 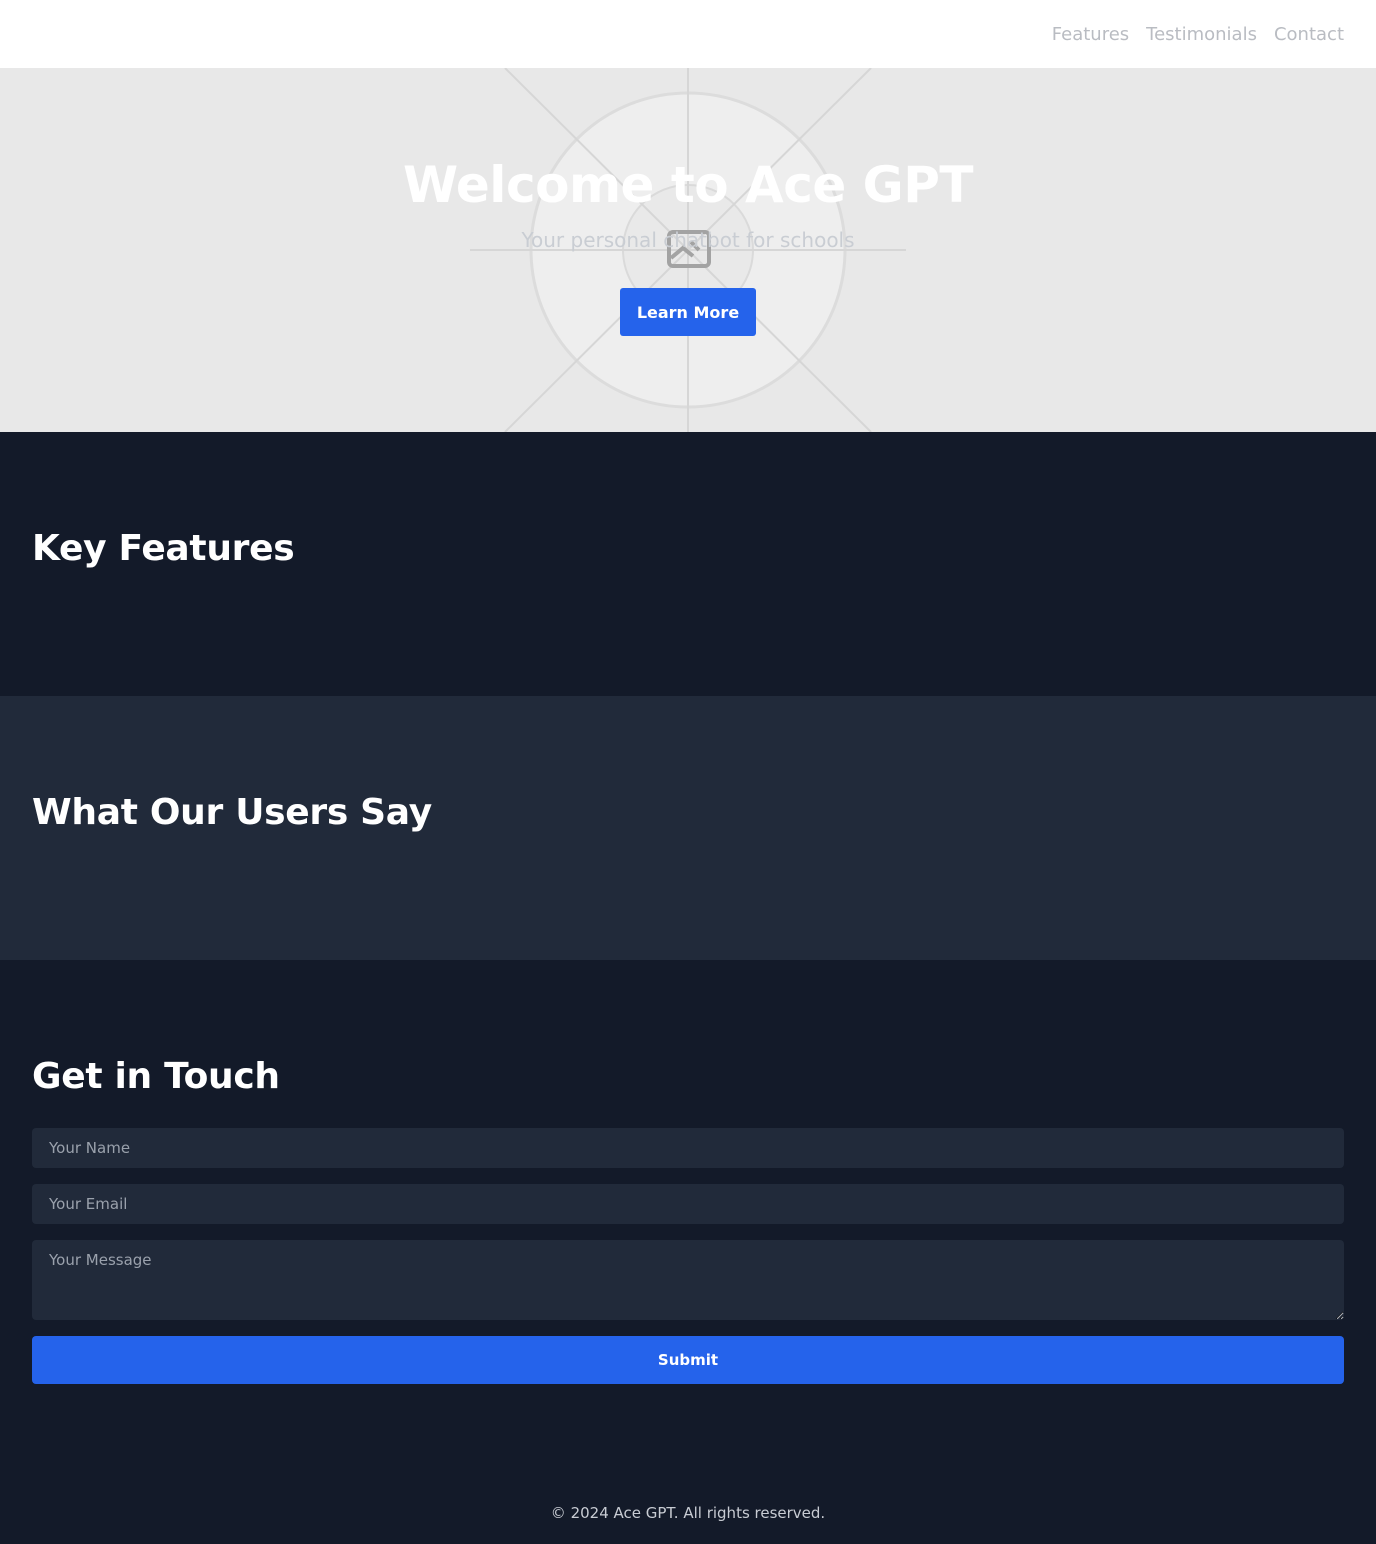 What do you see at coordinates (688, 1280) in the screenshot?
I see `message-textarea` at bounding box center [688, 1280].